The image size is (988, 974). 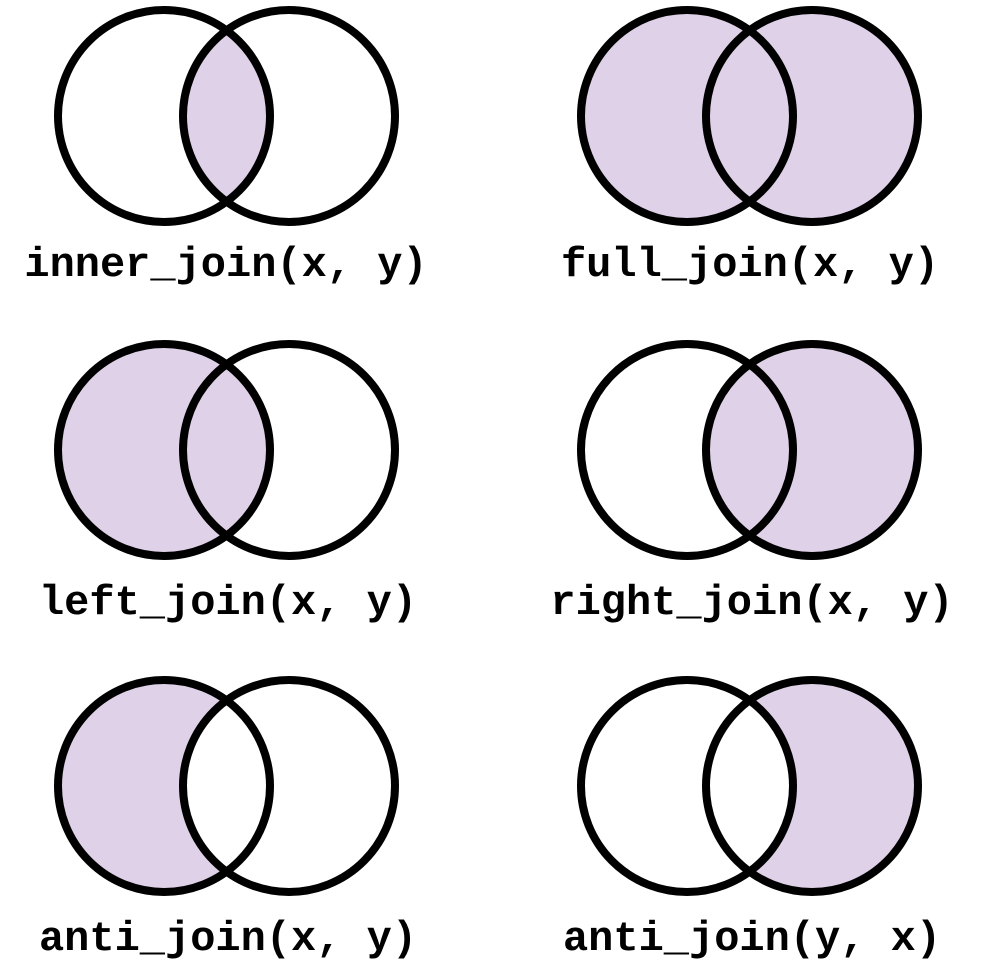 What do you see at coordinates (228, 603) in the screenshot?
I see `venn-label: left_join(x, y)` at bounding box center [228, 603].